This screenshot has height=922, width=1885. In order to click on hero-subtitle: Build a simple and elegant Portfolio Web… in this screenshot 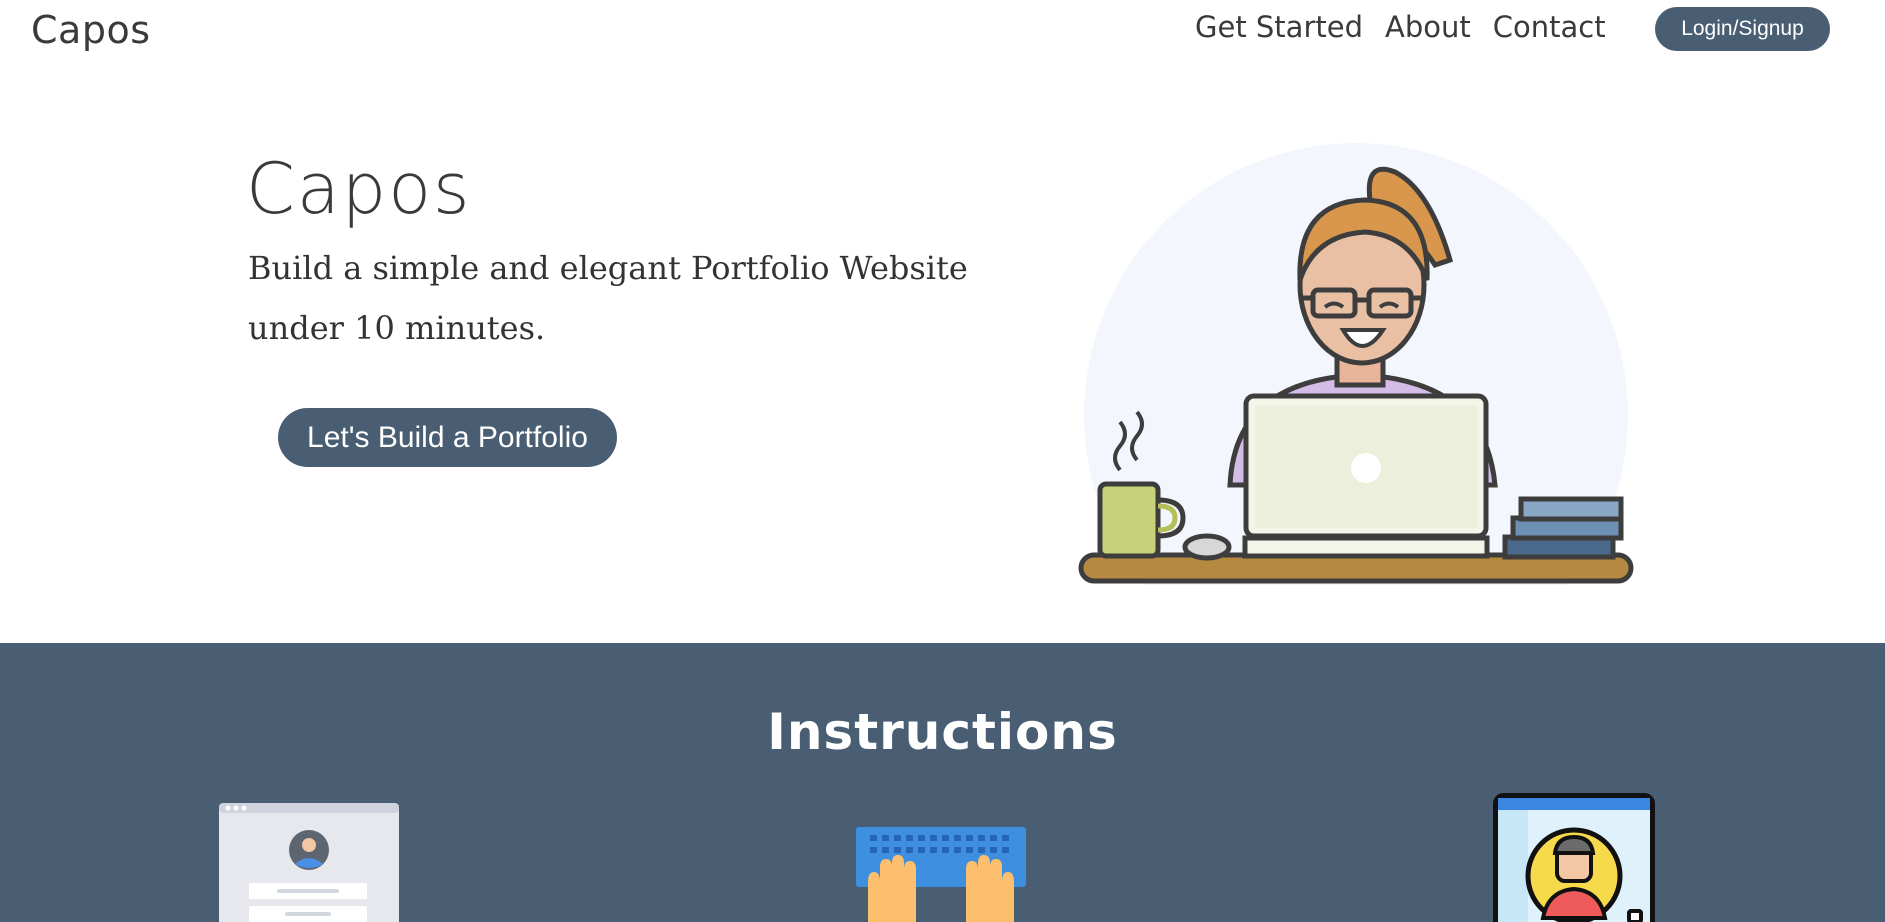, I will do `click(608, 298)`.